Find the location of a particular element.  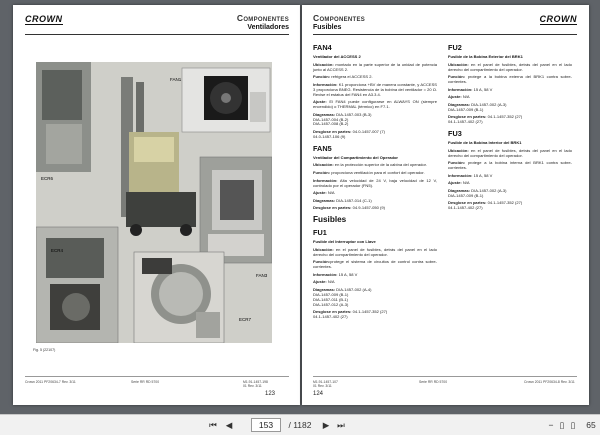

page-number: 124 is located at coordinates (318, 394).